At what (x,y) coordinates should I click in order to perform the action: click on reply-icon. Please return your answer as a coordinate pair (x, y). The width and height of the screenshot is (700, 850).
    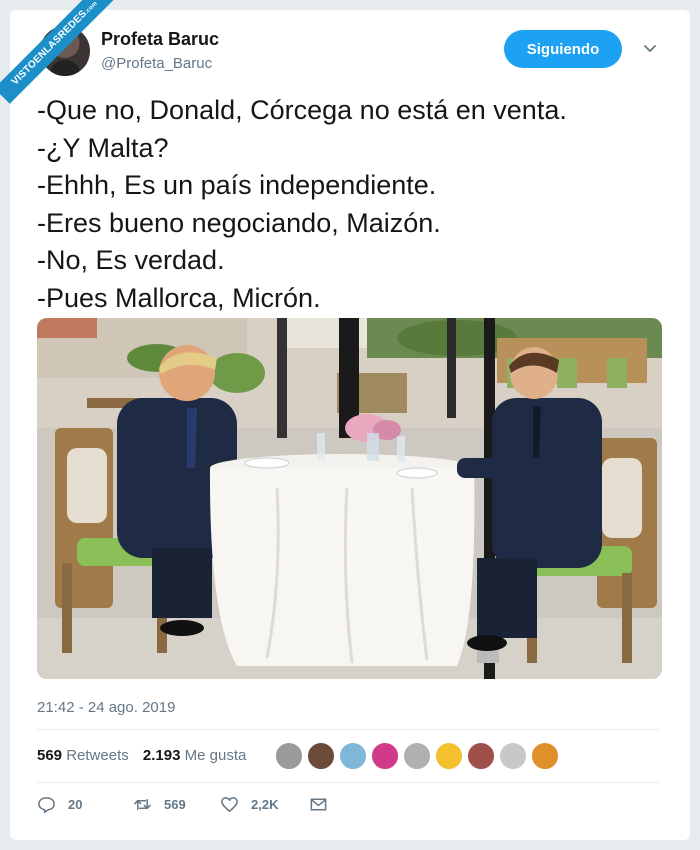
    Looking at the image, I should click on (46, 805).